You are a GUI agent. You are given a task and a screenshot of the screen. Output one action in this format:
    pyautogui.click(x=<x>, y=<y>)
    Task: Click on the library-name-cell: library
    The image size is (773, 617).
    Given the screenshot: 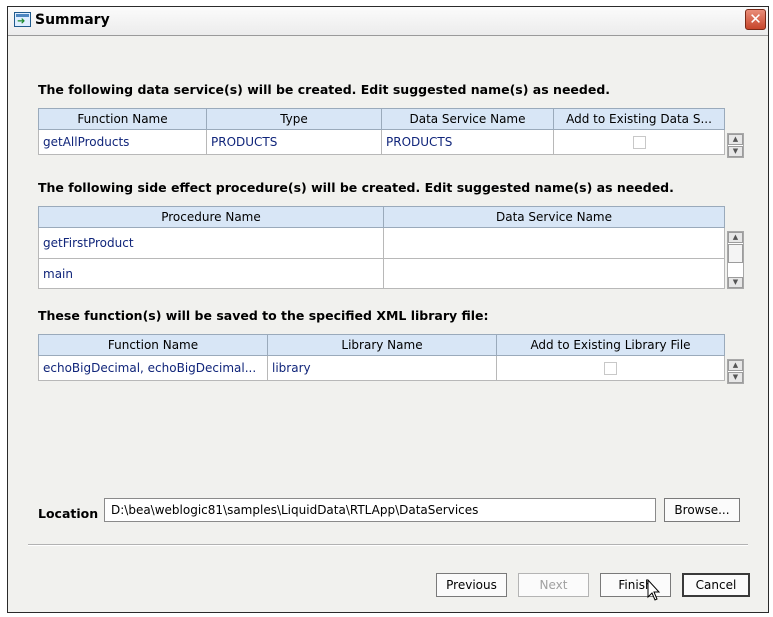 What is the action you would take?
    pyautogui.click(x=382, y=368)
    